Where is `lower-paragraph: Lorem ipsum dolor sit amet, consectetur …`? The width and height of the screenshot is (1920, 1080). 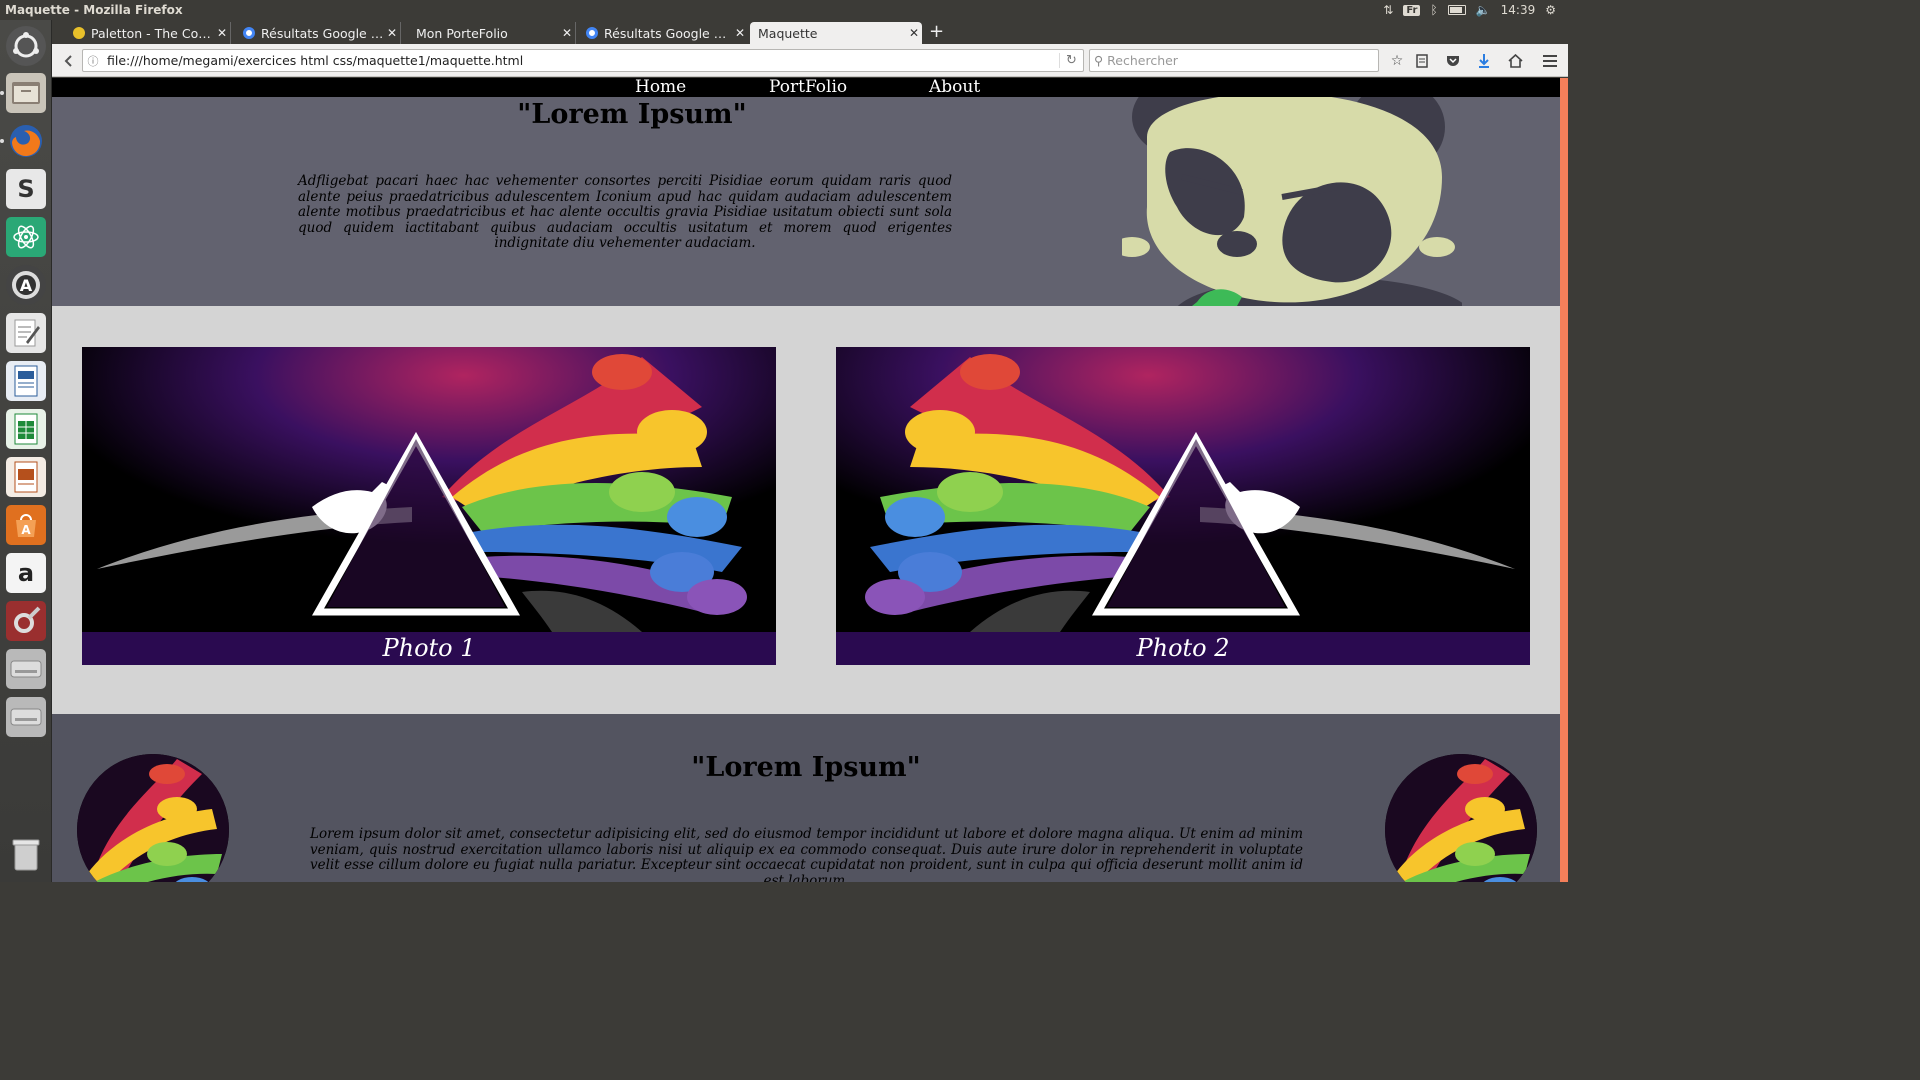
lower-paragraph: Lorem ipsum dolor sit amet, consectetur … is located at coordinates (806, 854).